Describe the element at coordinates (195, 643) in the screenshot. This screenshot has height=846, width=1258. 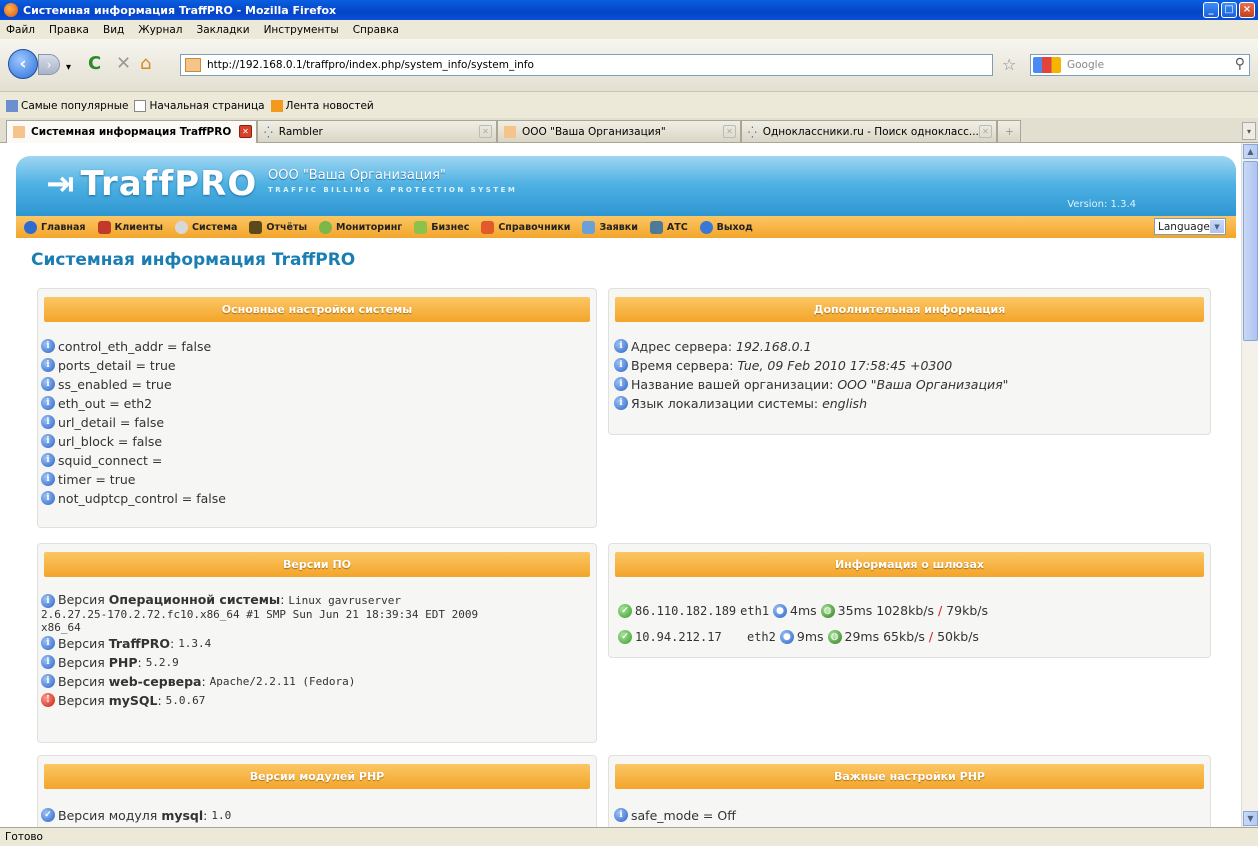
I see `version-value: 1.3.4` at that location.